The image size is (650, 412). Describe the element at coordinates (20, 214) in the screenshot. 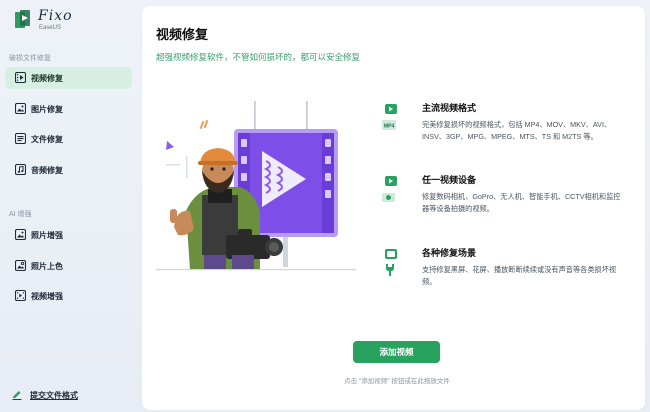

I see `section-label-ai: AI 增强` at that location.